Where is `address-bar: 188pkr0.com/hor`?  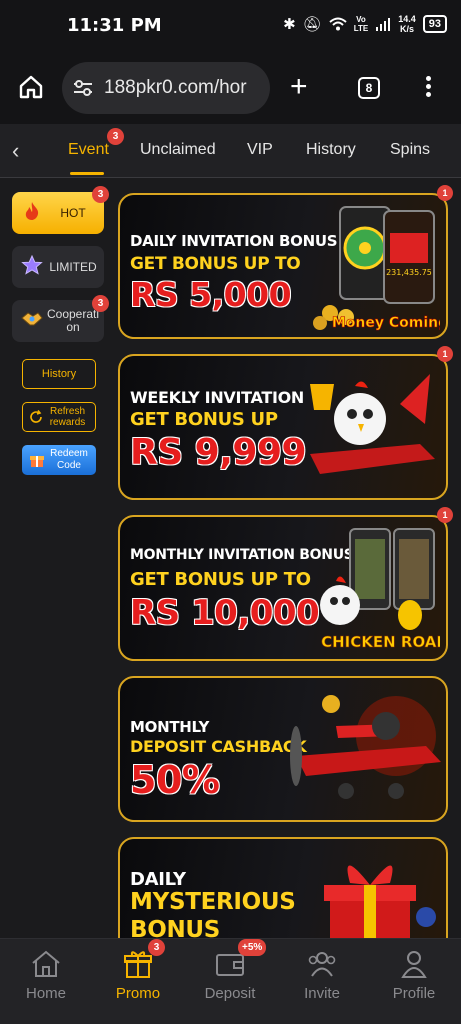
address-bar: 188pkr0.com/hor is located at coordinates (166, 88).